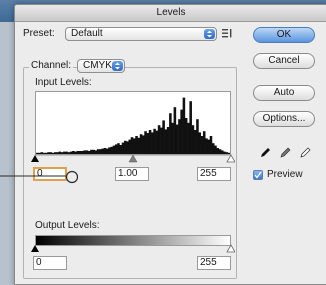 This screenshot has width=326, height=285. What do you see at coordinates (132, 174) in the screenshot?
I see `input-gamma-field: 1.00` at bounding box center [132, 174].